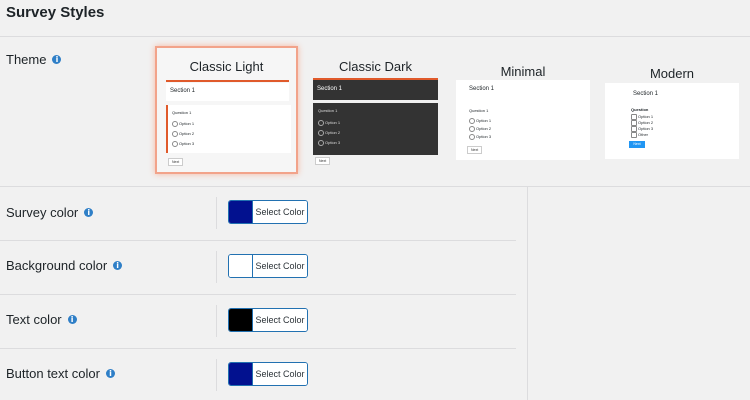 The image size is (750, 400). What do you see at coordinates (226, 66) in the screenshot?
I see `theme-name: Classic Light` at bounding box center [226, 66].